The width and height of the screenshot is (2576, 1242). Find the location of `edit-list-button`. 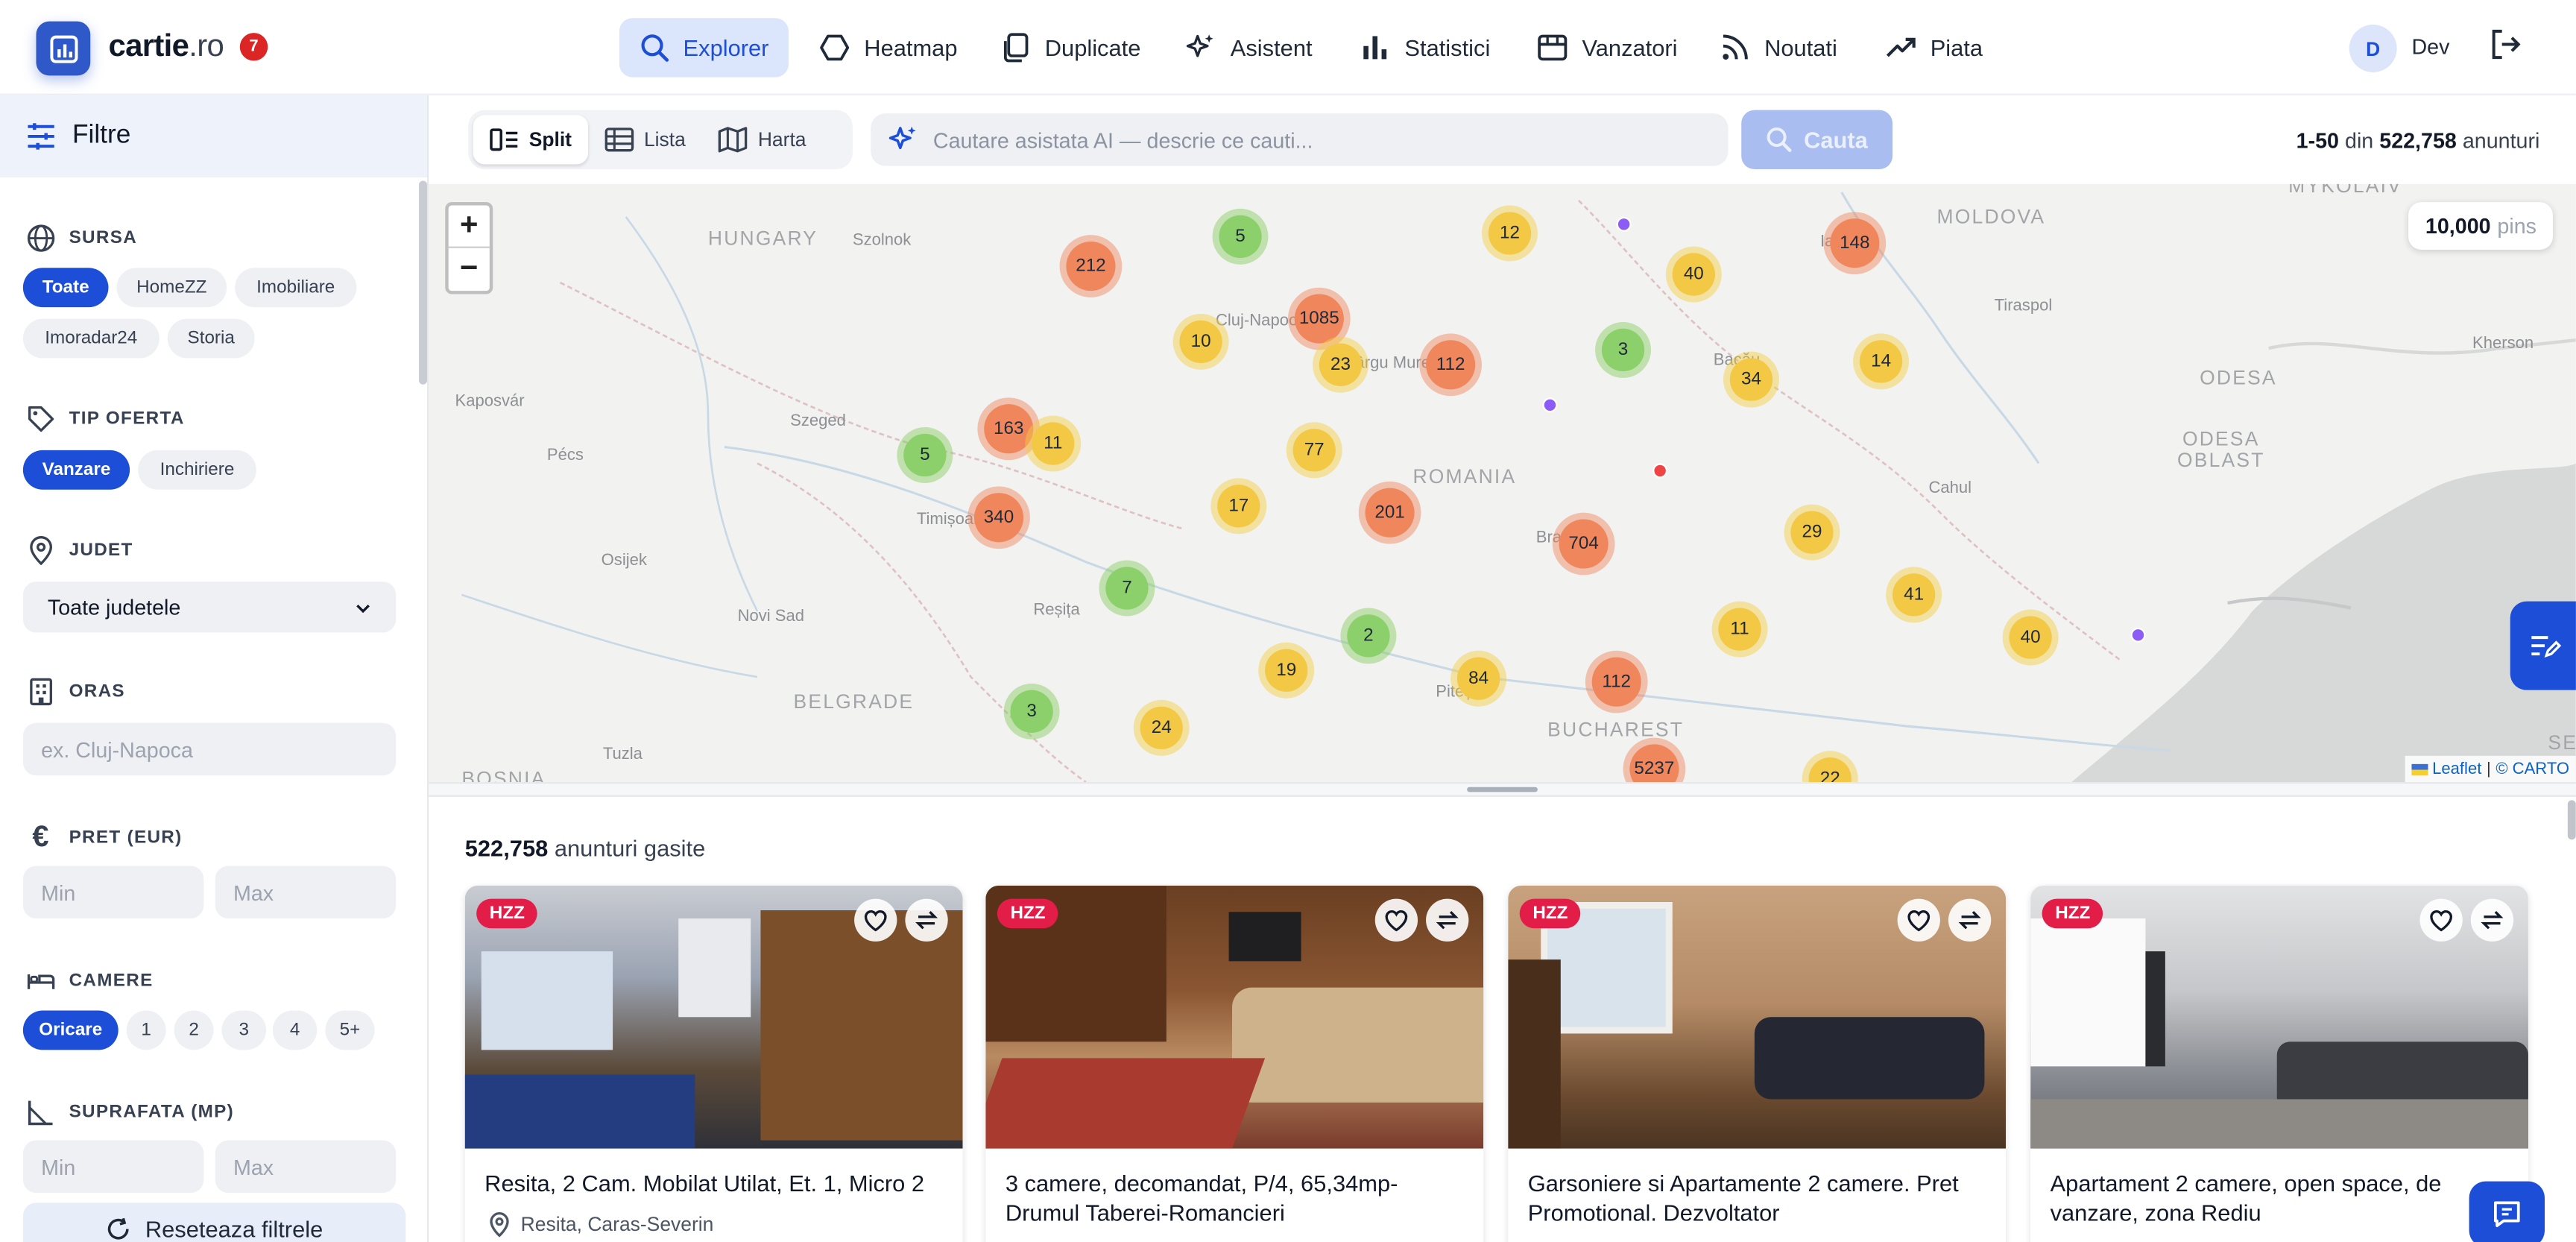

edit-list-button is located at coordinates (2543, 645).